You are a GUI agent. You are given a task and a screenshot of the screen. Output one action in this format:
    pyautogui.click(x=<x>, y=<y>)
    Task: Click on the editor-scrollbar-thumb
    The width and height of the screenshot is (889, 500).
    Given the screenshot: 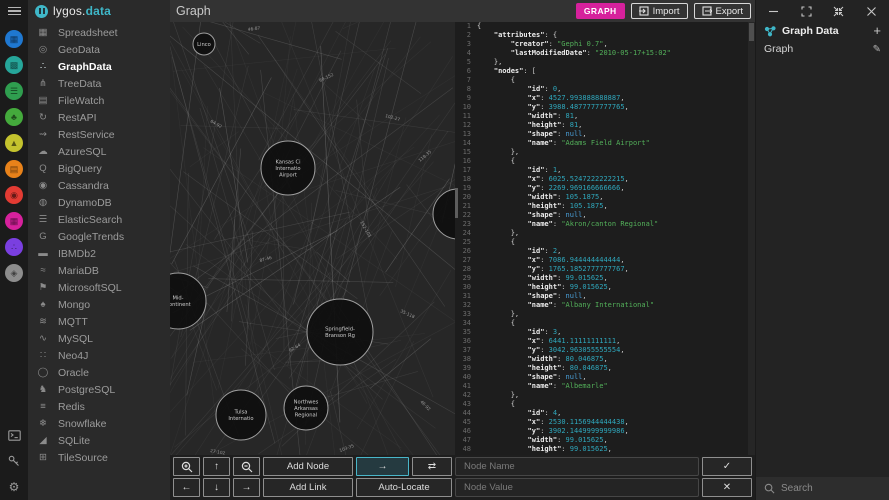 What is the action you would take?
    pyautogui.click(x=751, y=32)
    